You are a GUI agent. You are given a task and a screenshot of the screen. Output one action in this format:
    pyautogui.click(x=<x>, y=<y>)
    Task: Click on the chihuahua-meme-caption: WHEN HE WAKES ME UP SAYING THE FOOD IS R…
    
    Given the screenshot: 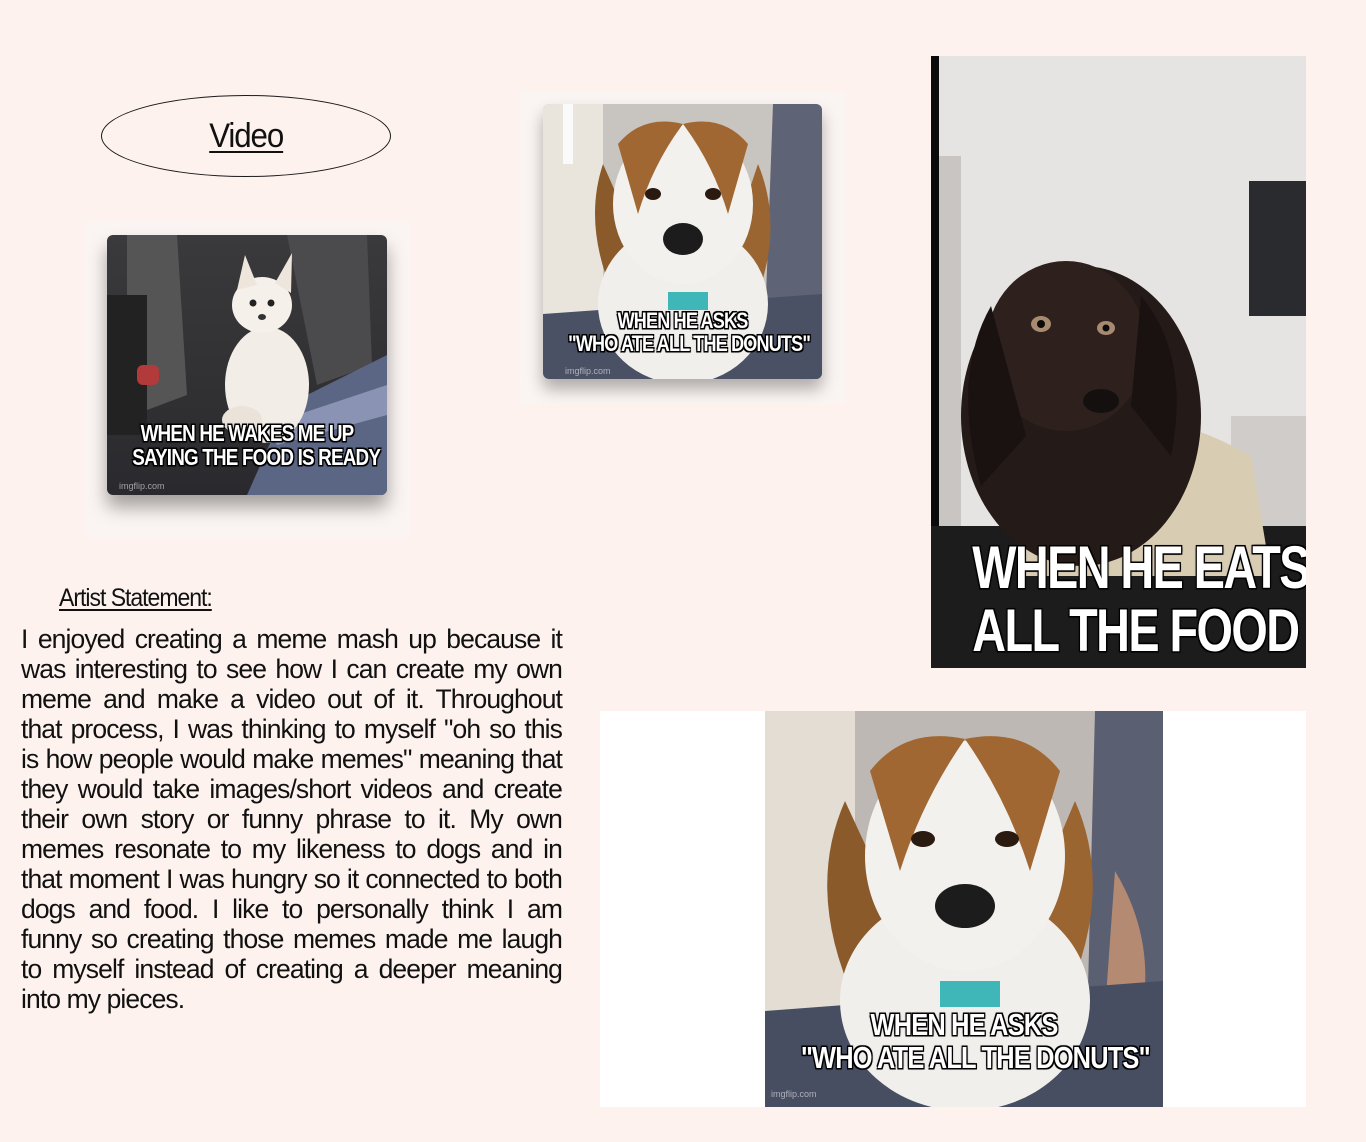 What is the action you would take?
    pyautogui.click(x=247, y=445)
    